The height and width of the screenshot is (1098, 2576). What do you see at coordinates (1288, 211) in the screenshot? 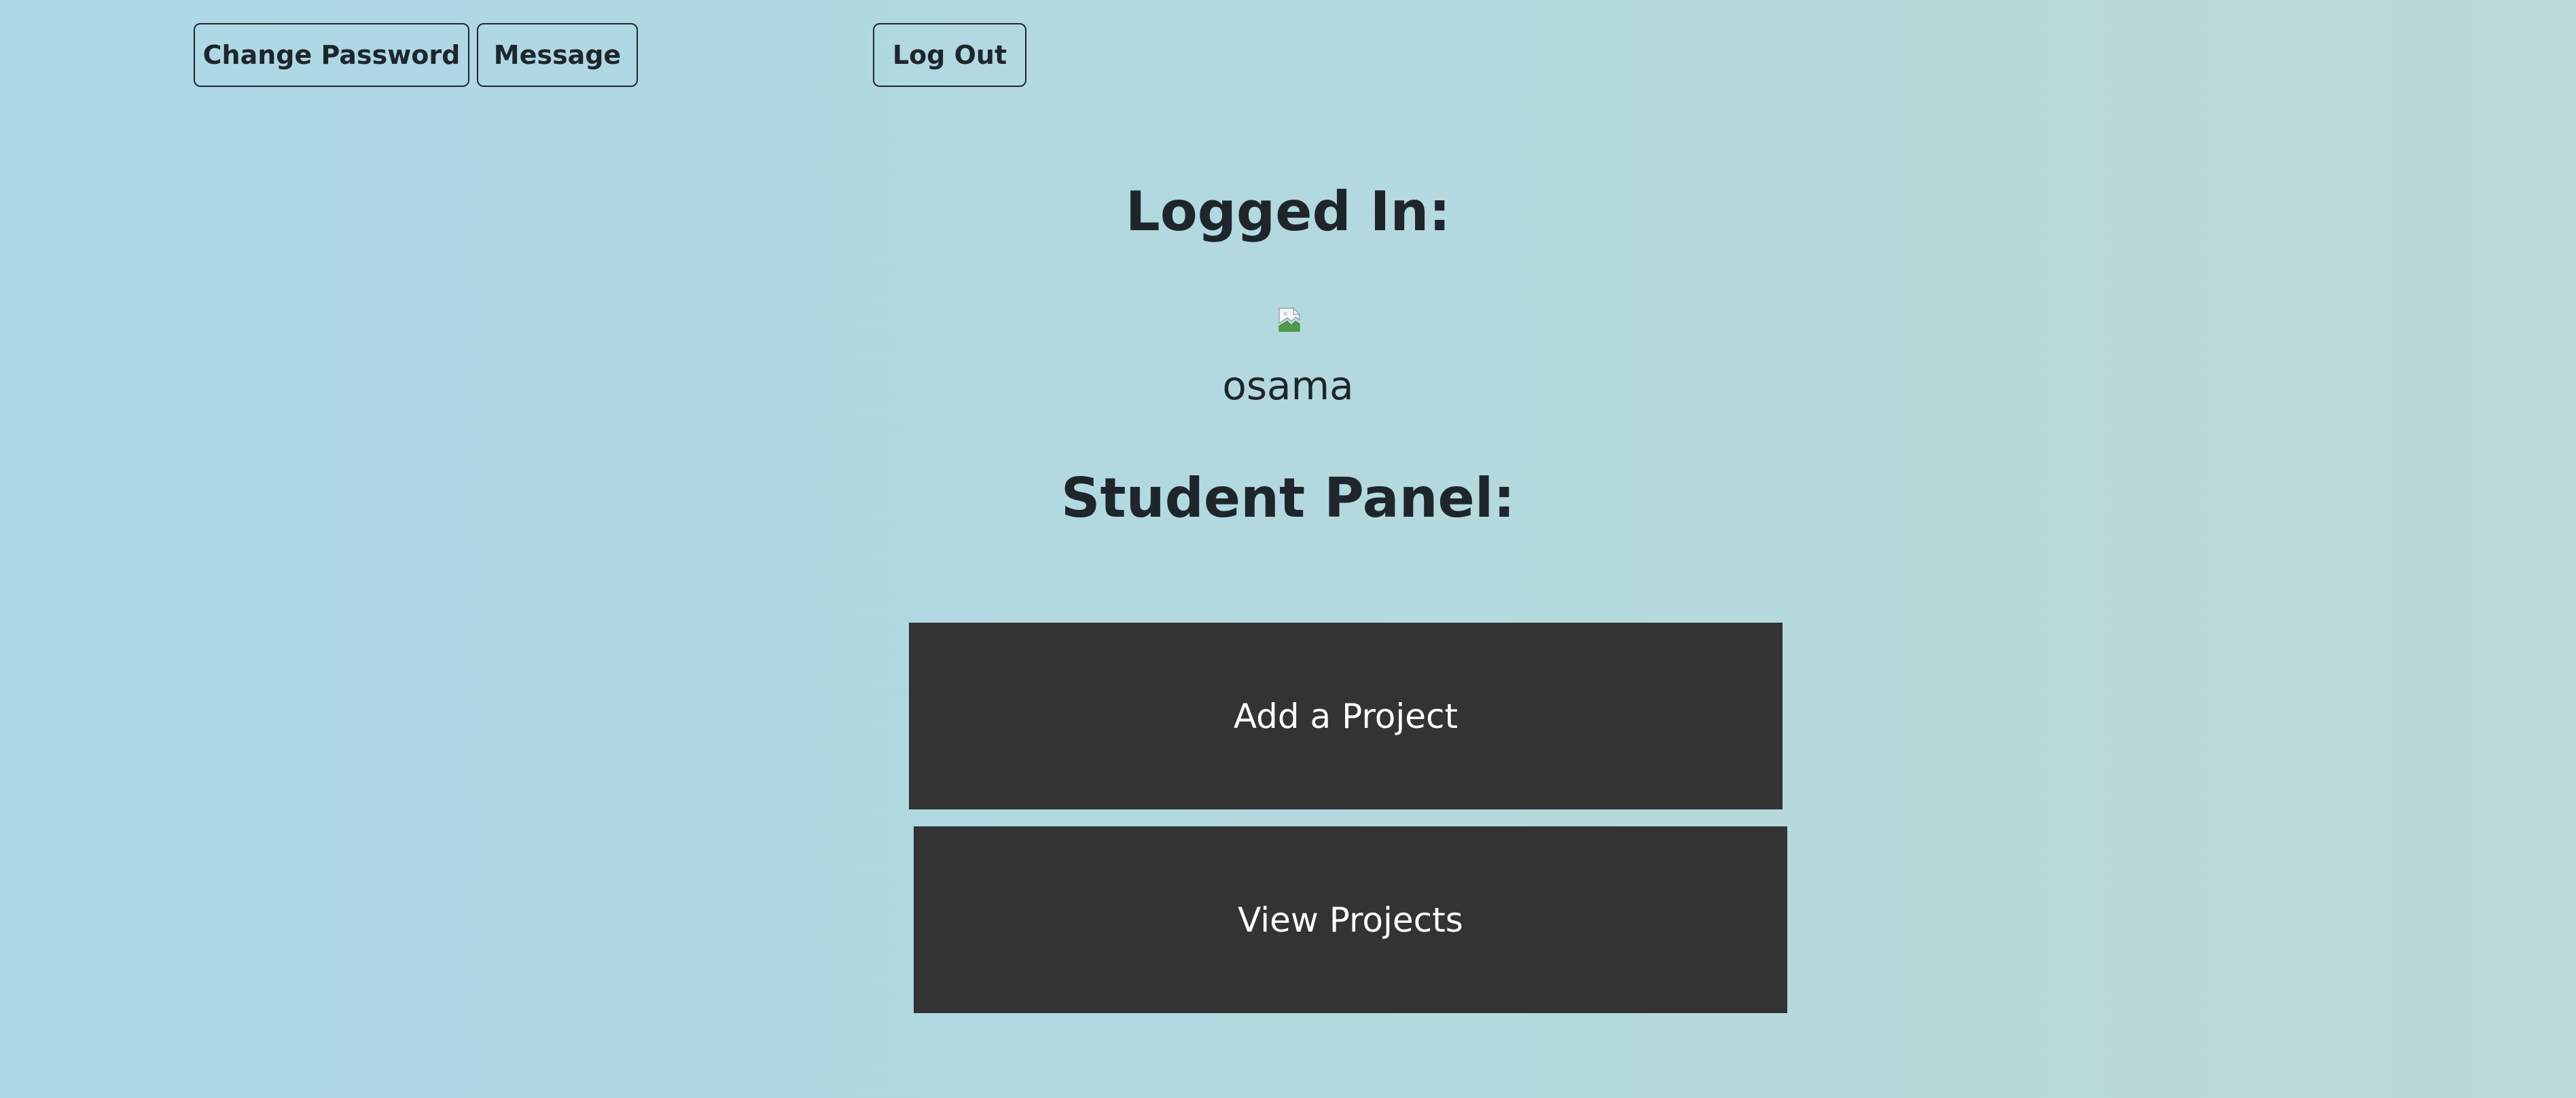
I see `logged-in-heading: Logged In:` at bounding box center [1288, 211].